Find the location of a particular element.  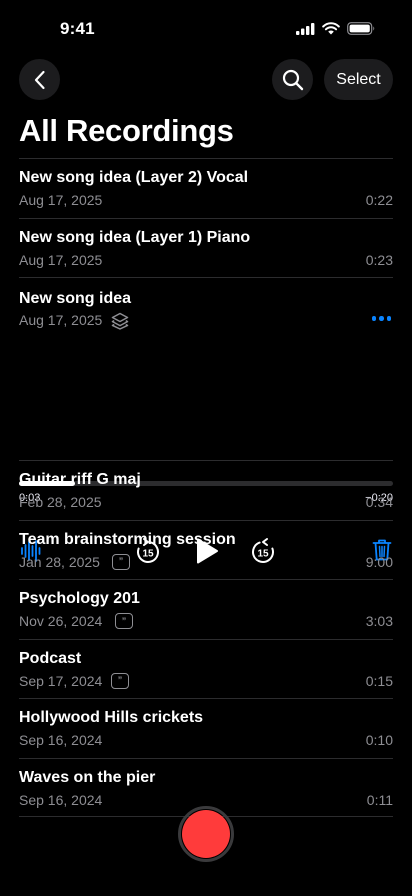

record-button is located at coordinates (206, 834).